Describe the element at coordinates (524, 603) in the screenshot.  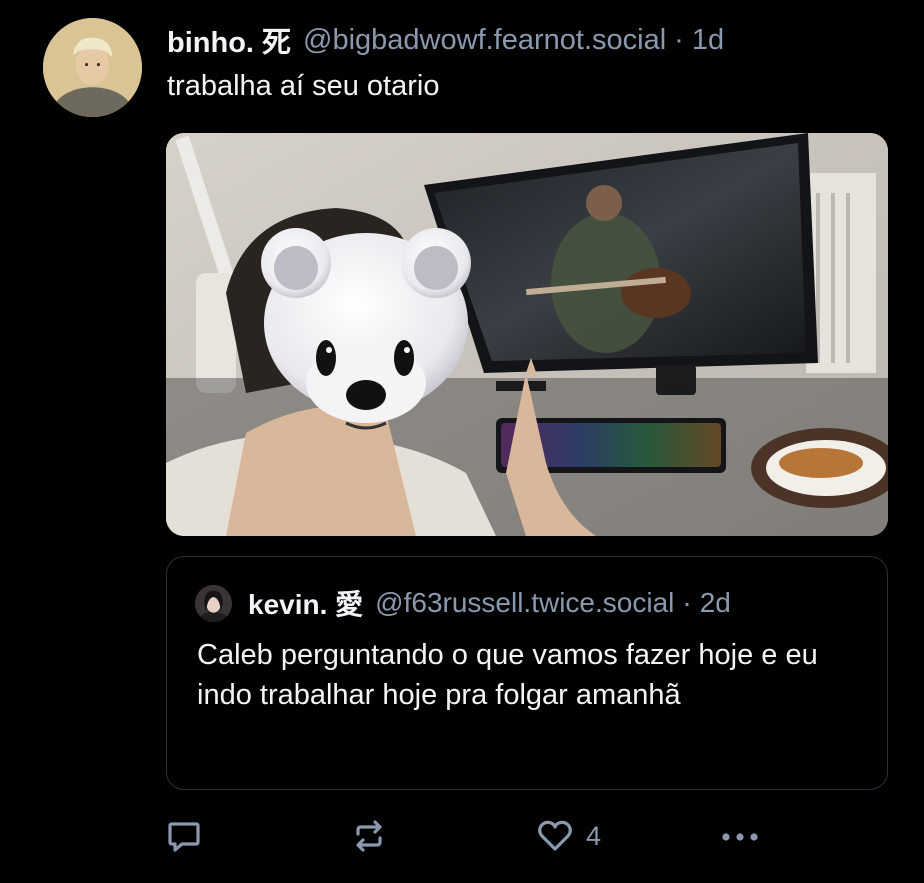
I see `quoted-author-handle: @f63russell.twice.social` at that location.